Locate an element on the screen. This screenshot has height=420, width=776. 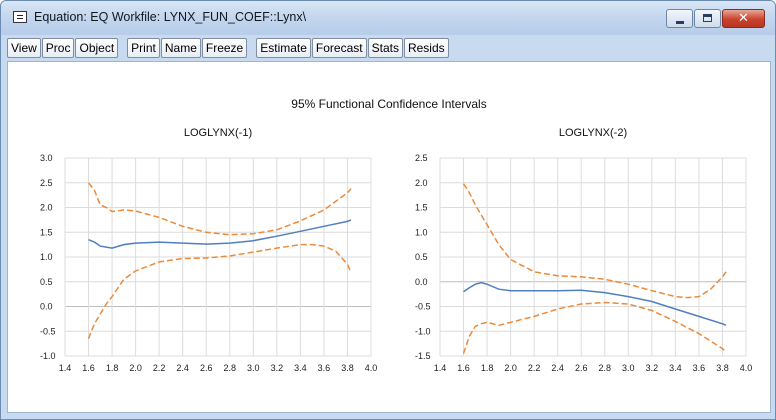
y-tick-label: 3.0 is located at coordinates (46, 158).